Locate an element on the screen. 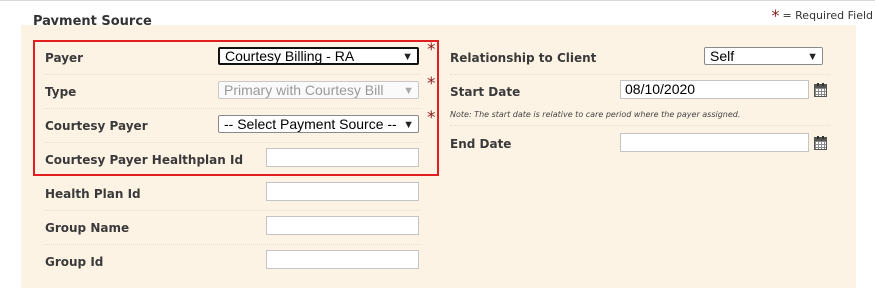 The height and width of the screenshot is (288, 875). required-note-text: = Required Field is located at coordinates (827, 15).